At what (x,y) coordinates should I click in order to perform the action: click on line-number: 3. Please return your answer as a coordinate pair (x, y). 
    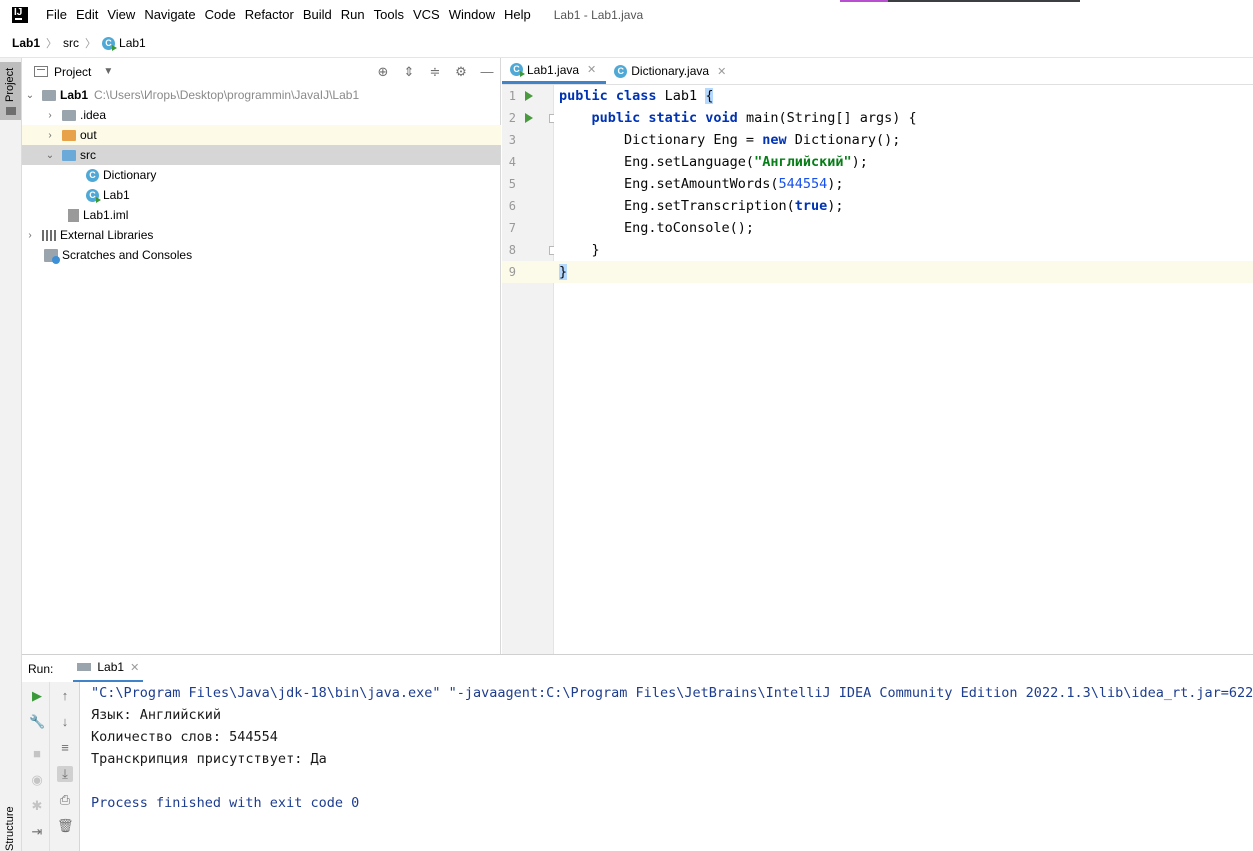
    Looking at the image, I should click on (512, 140).